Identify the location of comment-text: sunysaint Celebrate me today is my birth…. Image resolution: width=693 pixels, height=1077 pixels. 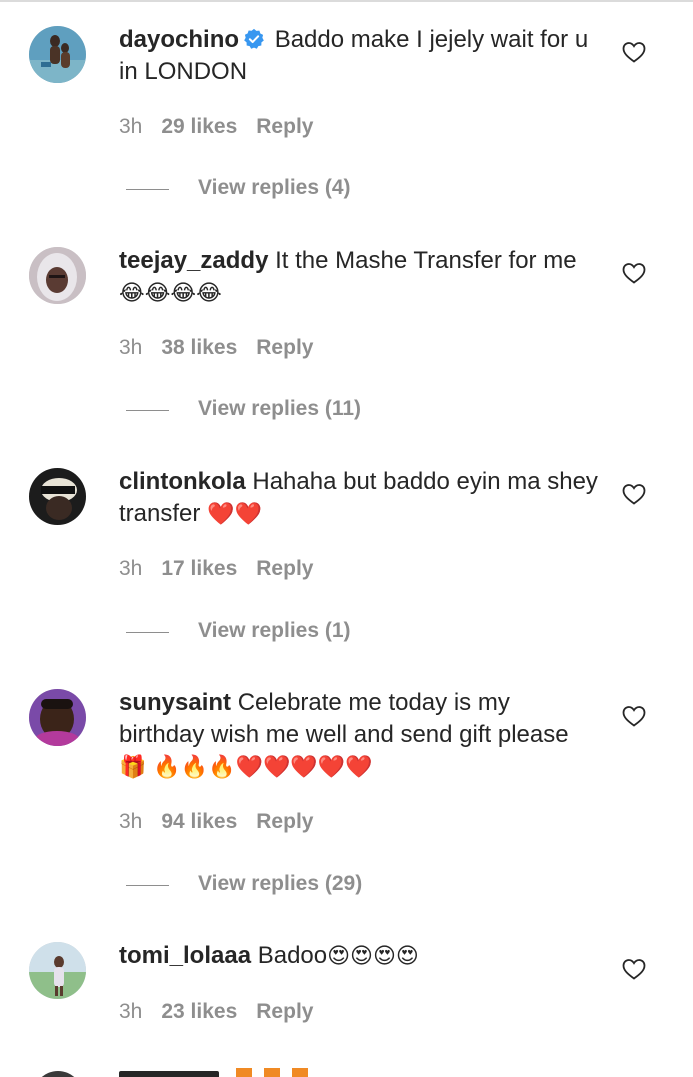
(359, 735).